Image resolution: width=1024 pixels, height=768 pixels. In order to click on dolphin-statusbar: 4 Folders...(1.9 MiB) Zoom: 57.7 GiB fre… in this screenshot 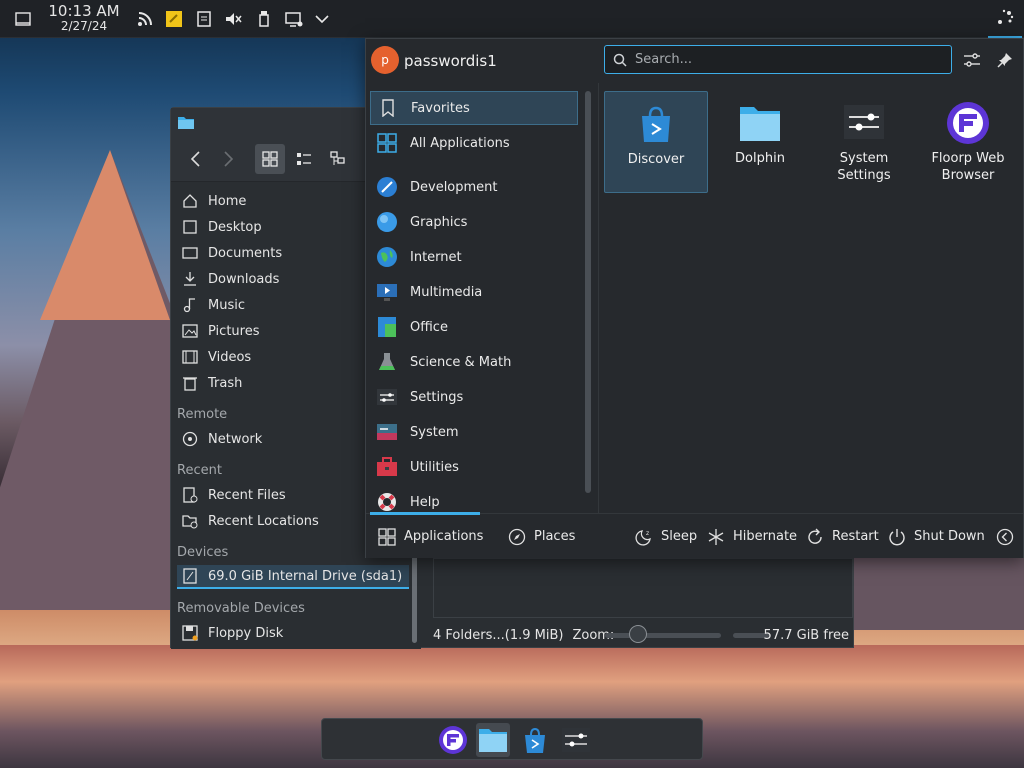, I will do `click(643, 635)`.